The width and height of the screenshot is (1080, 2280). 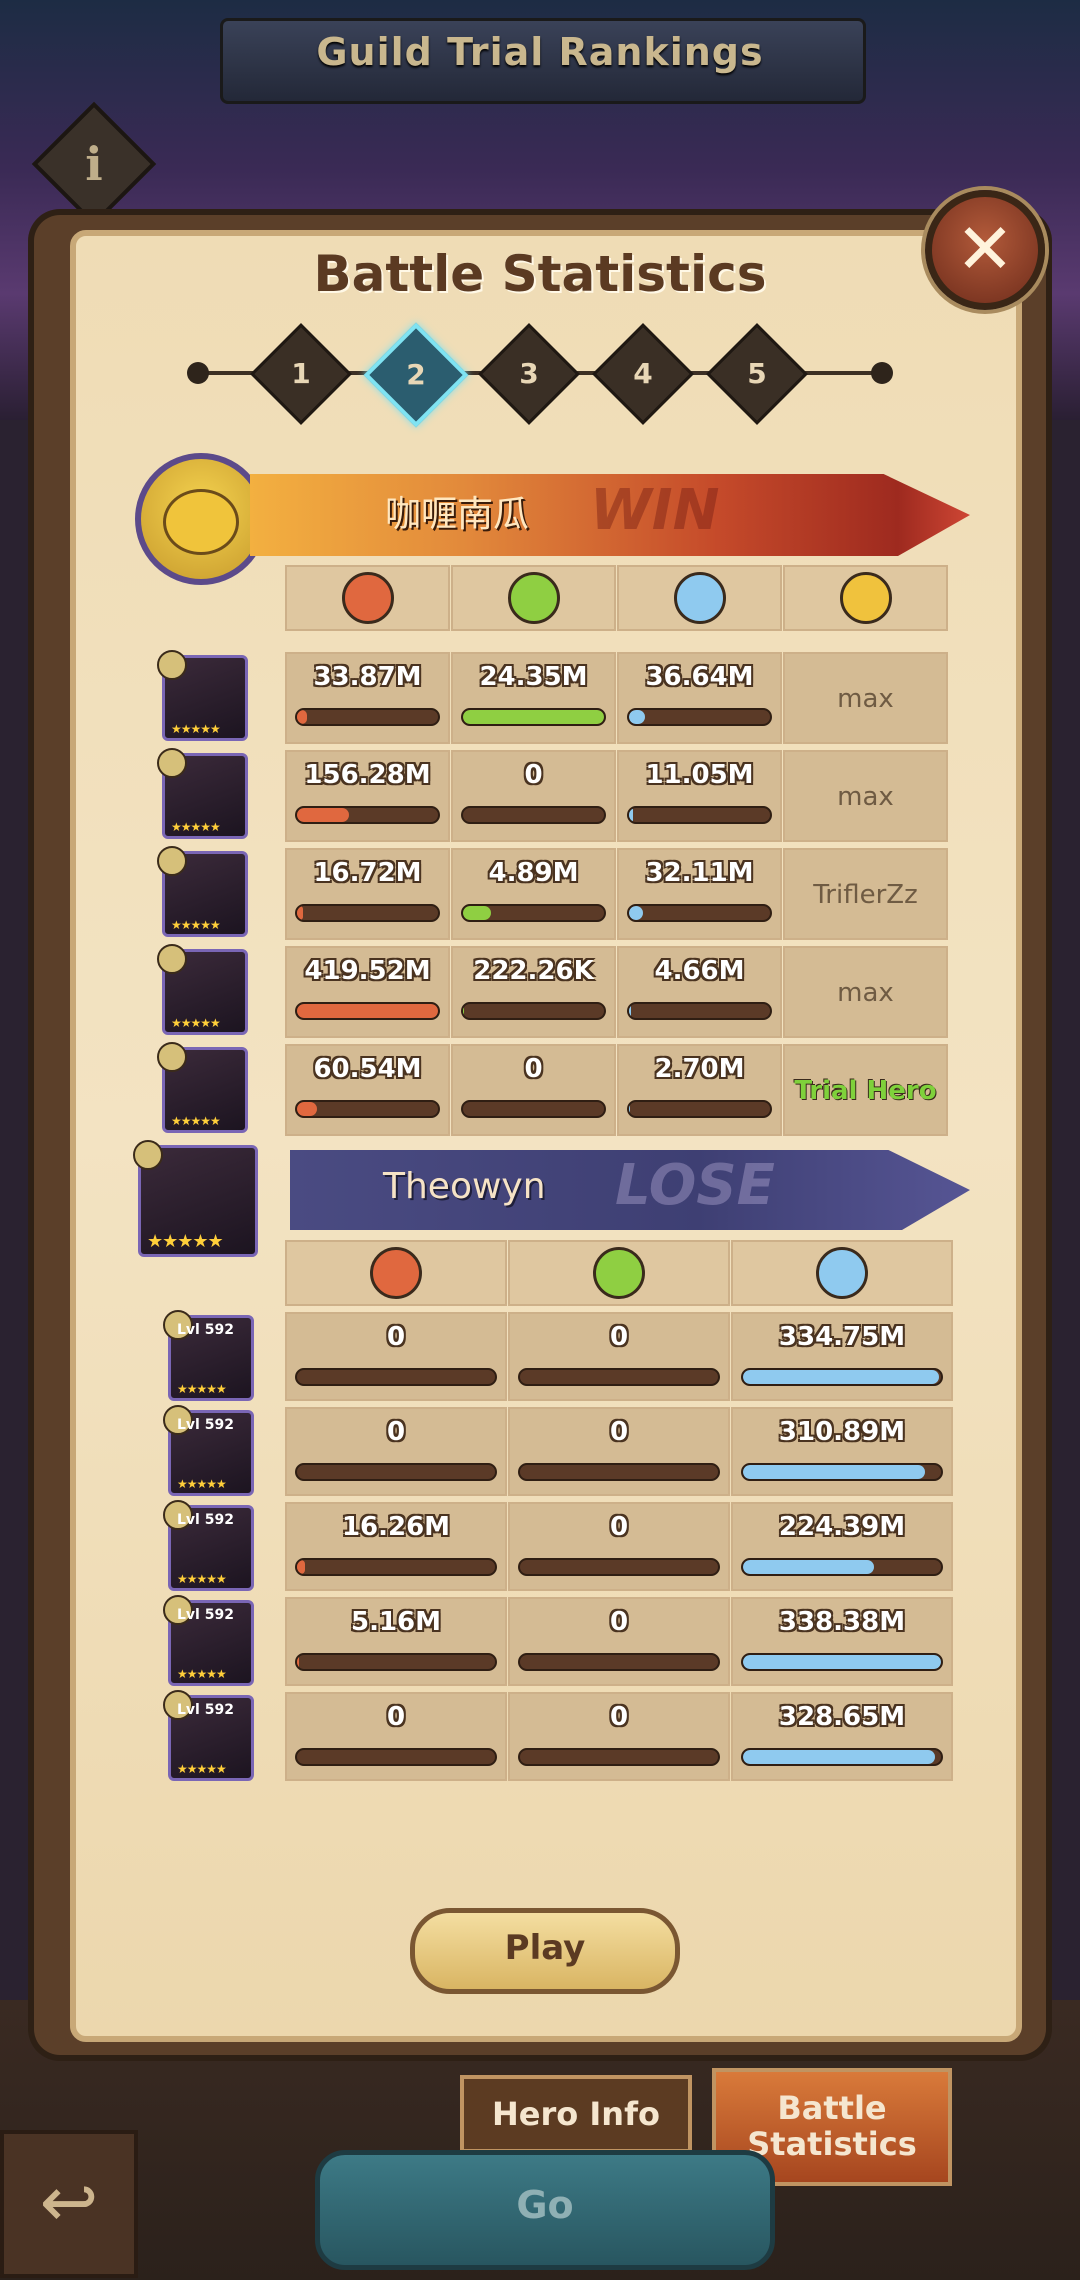 I want to click on player-name-b: Theowyn, so click(x=464, y=1186).